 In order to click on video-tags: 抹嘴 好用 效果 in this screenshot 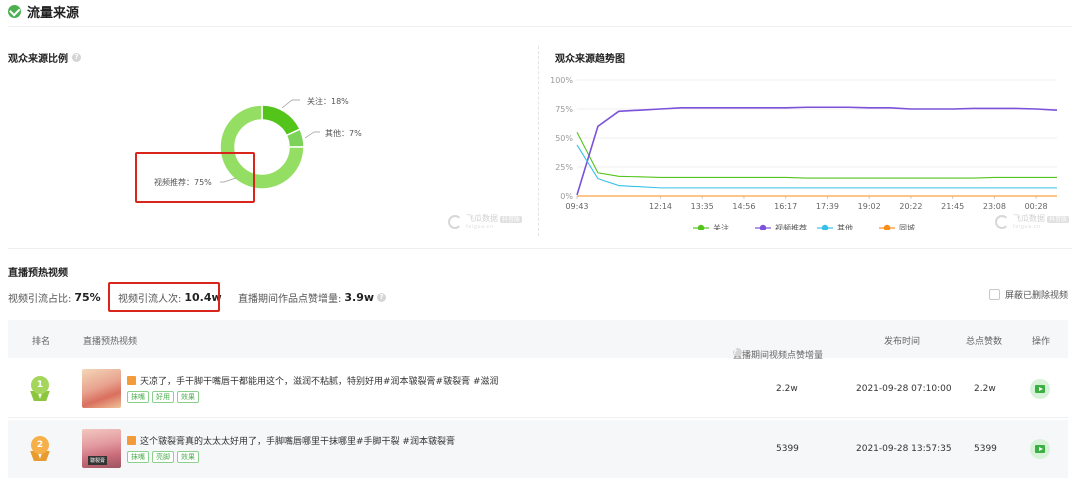, I will do `click(163, 397)`.